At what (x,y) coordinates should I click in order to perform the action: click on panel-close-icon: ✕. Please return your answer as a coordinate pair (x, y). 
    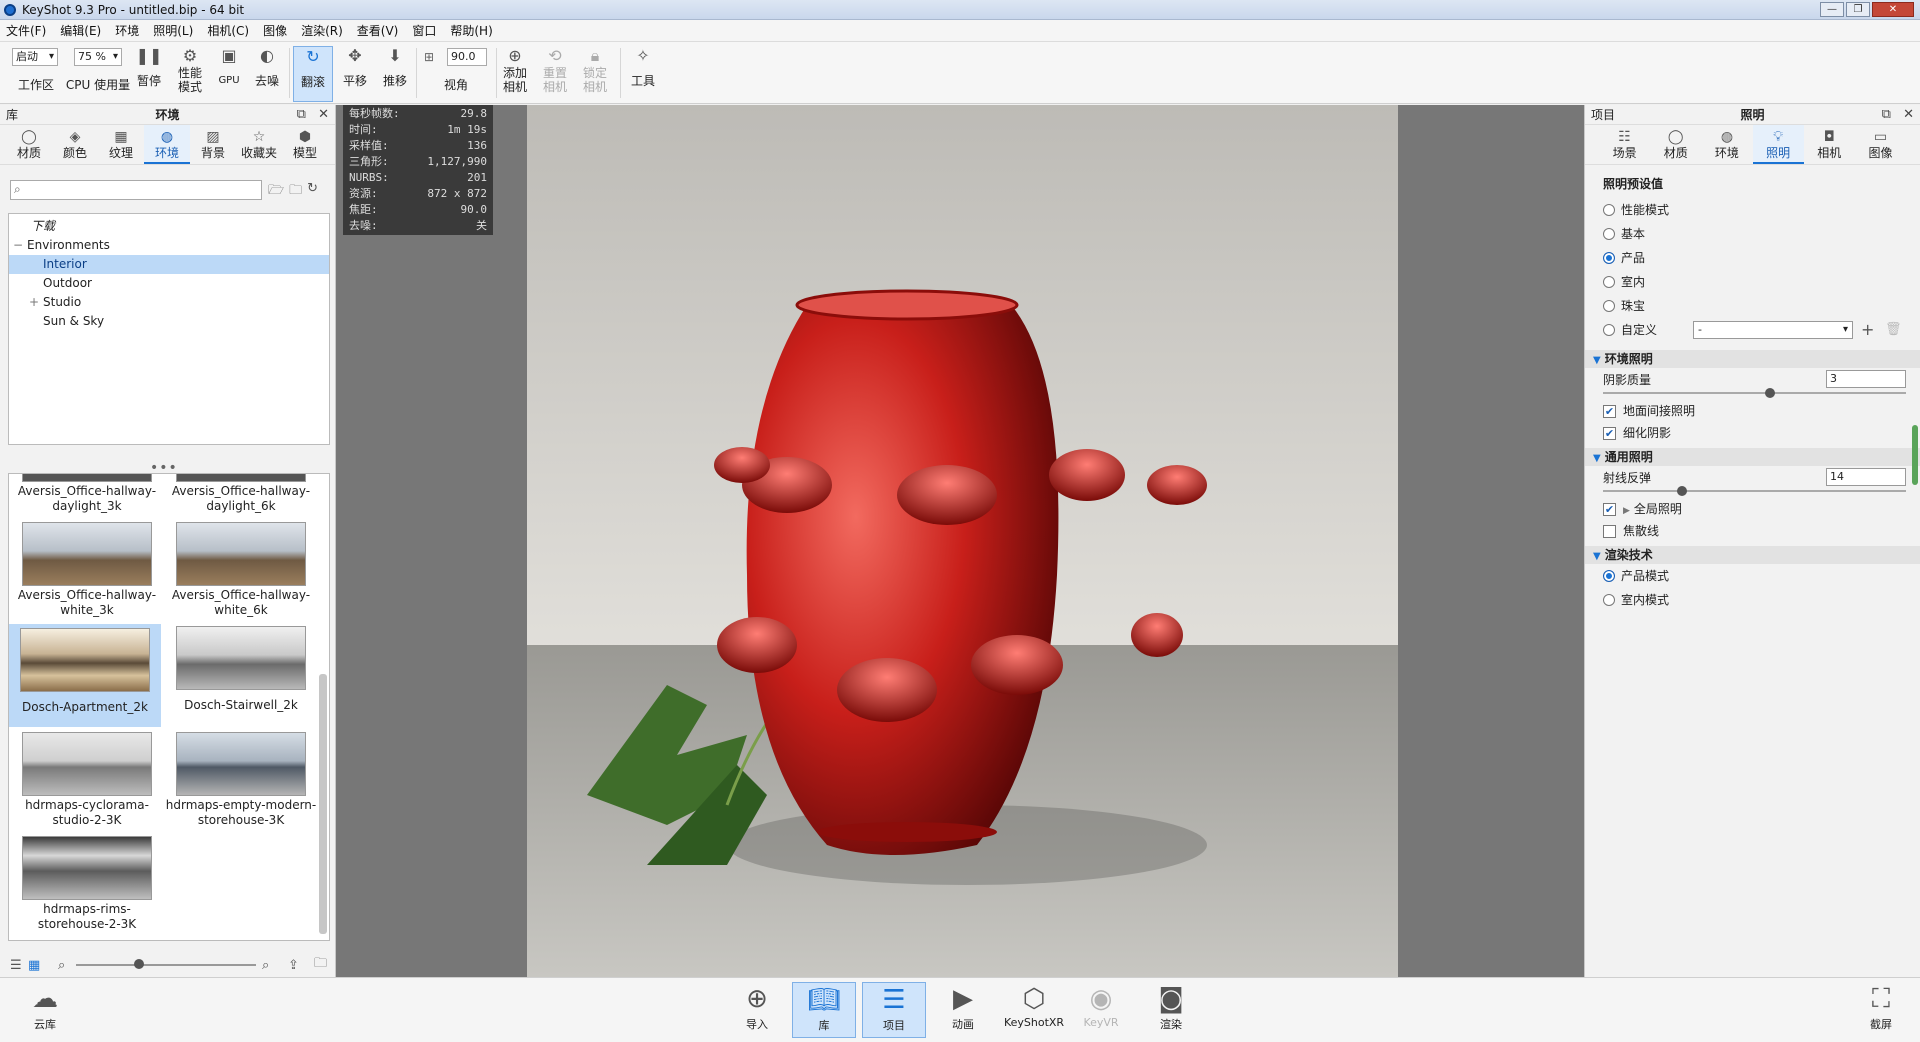
    Looking at the image, I should click on (1908, 114).